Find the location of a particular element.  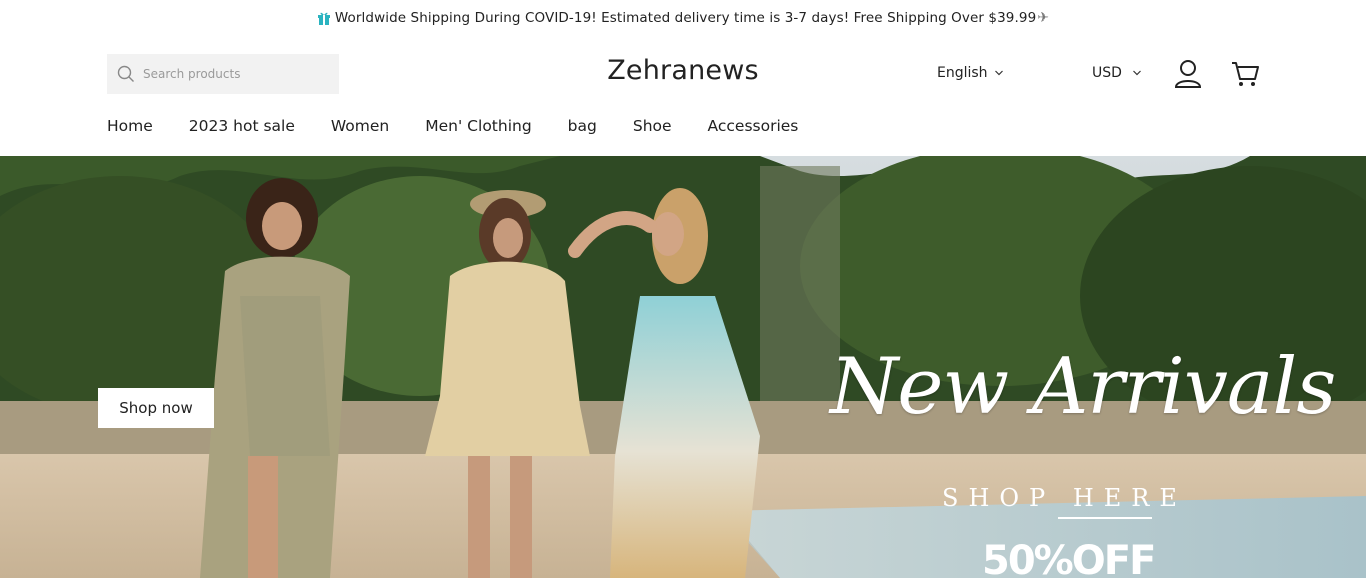

currency-label: USD is located at coordinates (1107, 73).